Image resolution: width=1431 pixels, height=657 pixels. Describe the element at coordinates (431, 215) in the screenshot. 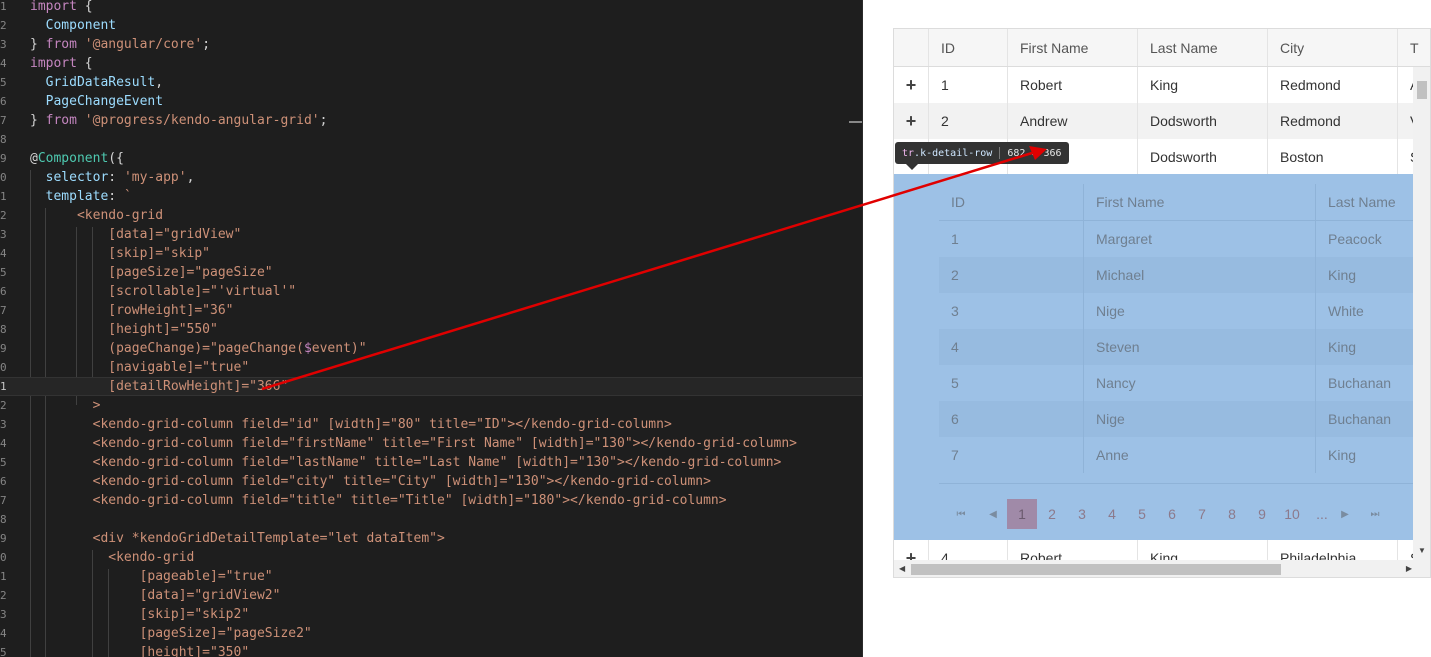

I see `code-line: 2 <kendo-grid` at that location.